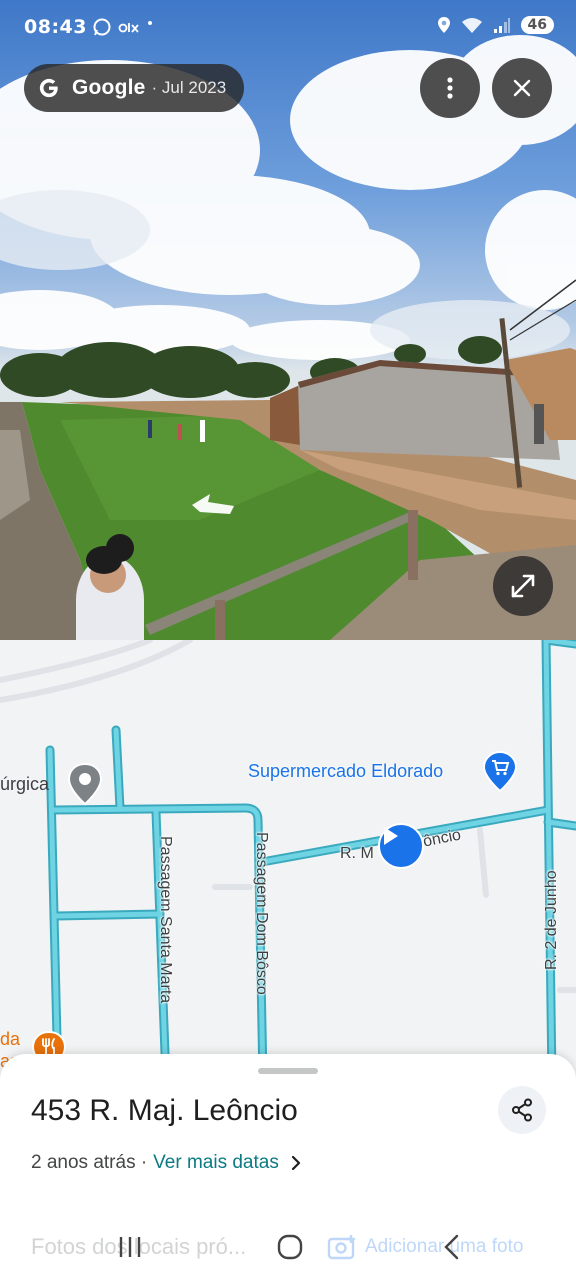 This screenshot has width=576, height=1280. I want to click on google-g-icon, so click(48, 88).